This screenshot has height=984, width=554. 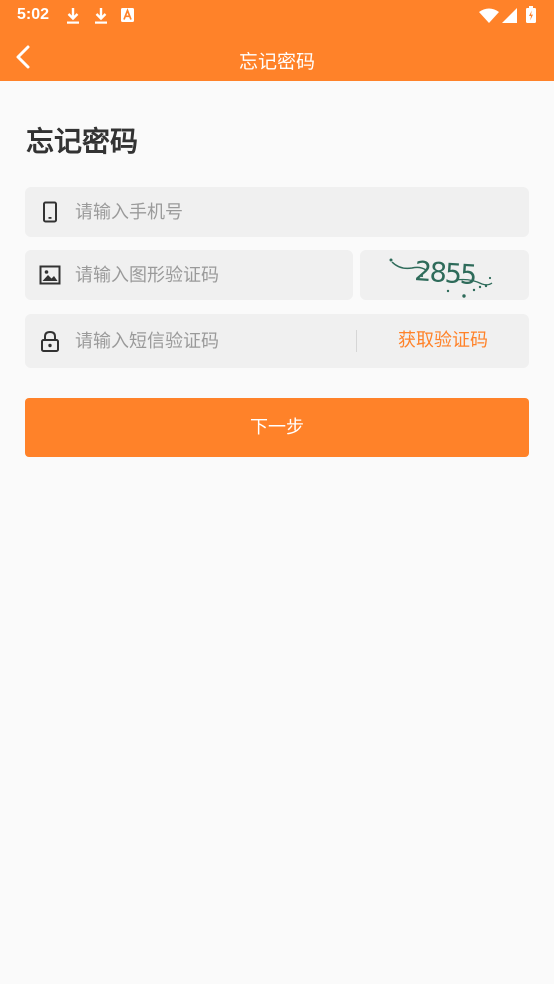 I want to click on lock-icon, so click(x=50, y=341).